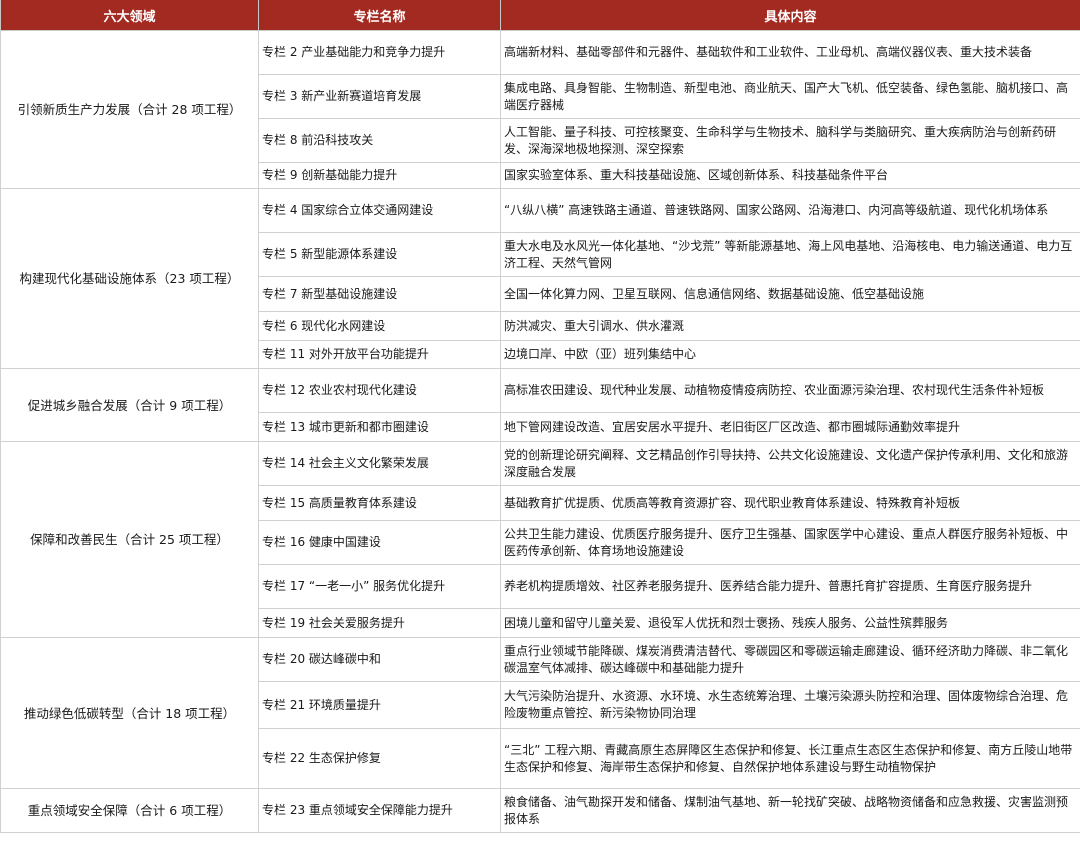 The height and width of the screenshot is (844, 1080). I want to click on content-cell: 防洪减灾、重大引调水、供水灌溉, so click(790, 326).